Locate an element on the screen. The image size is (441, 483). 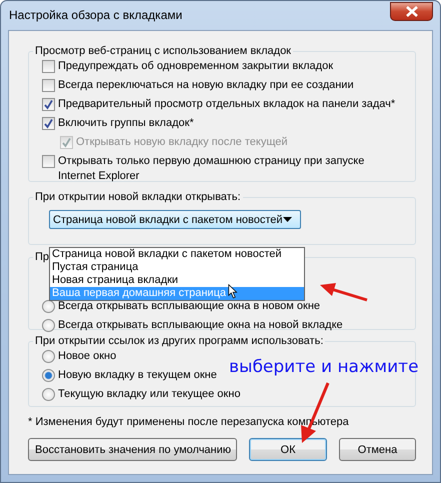
dialog-button: Восстановить значения по умолчанию is located at coordinates (132, 449).